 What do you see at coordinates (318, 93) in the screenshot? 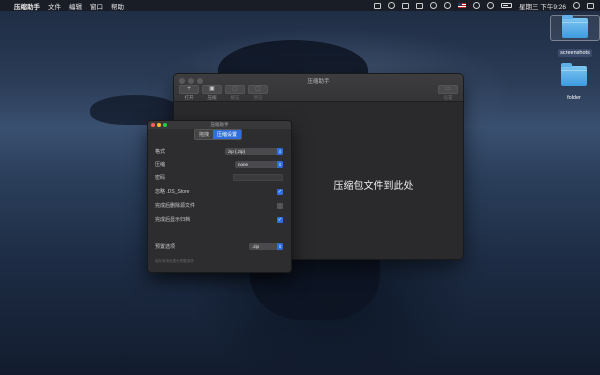
I see `main-toolbar: + 打开 ▣ 压缩 ▢ 解压 ▢ 预览 ▭ 设置` at bounding box center [318, 93].